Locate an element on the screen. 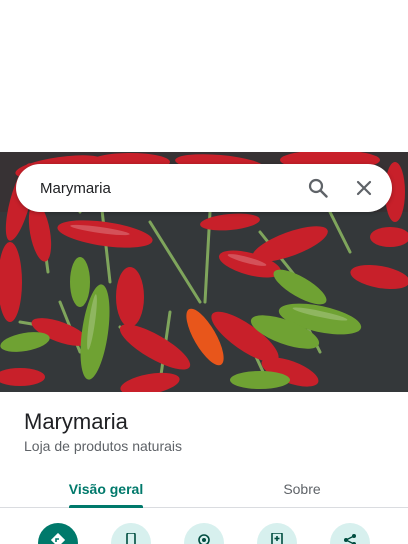  tab-about: Sobre is located at coordinates (302, 489).